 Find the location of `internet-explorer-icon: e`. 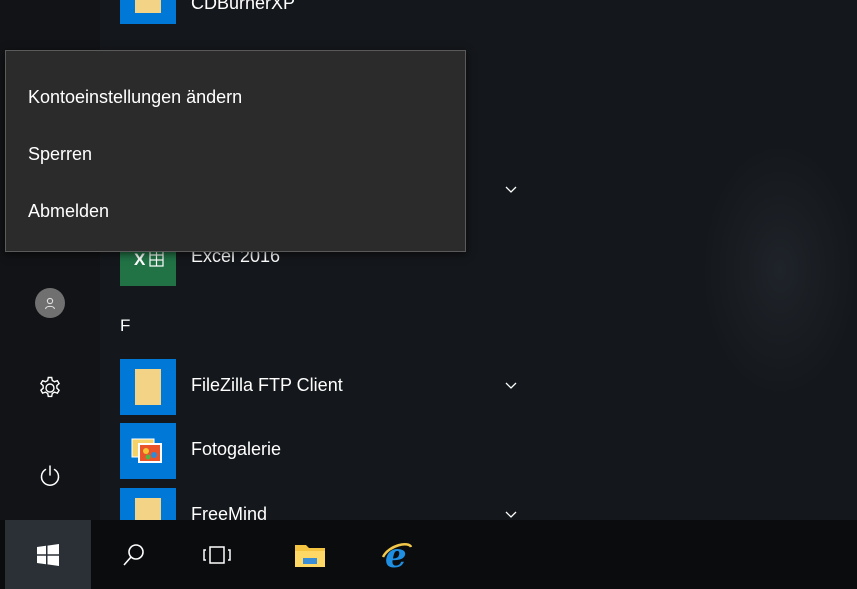

internet-explorer-icon: e is located at coordinates (397, 555).